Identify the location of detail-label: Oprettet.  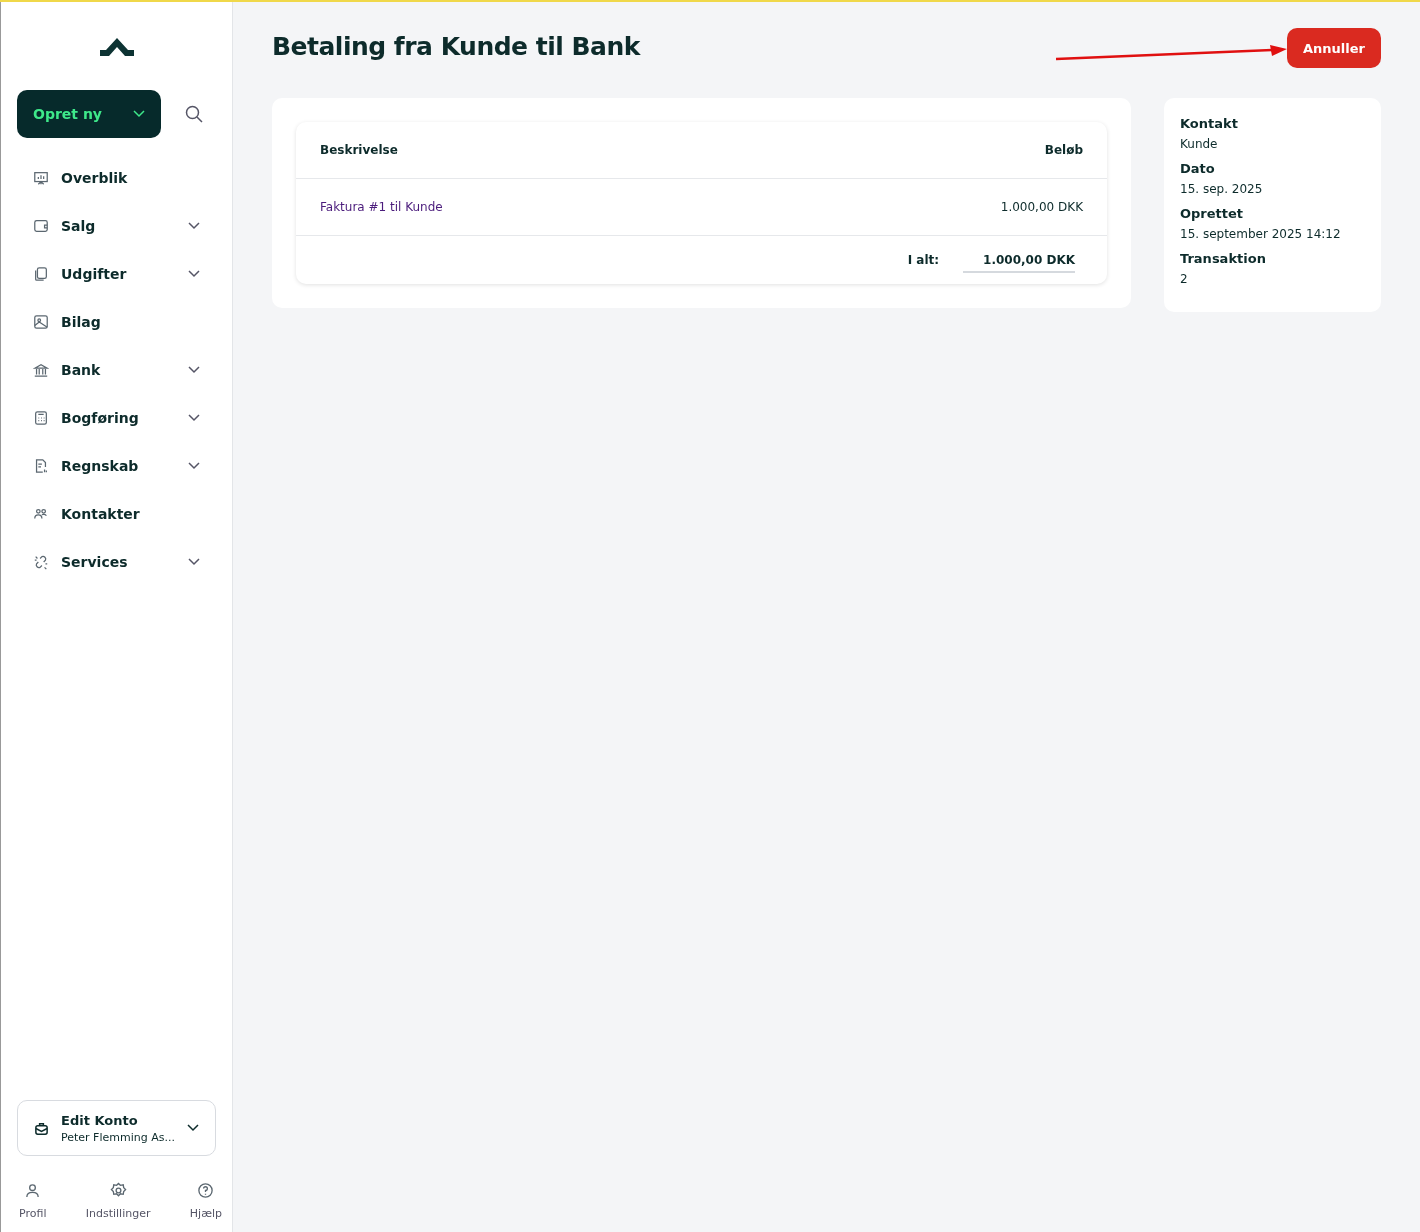
(1212, 213).